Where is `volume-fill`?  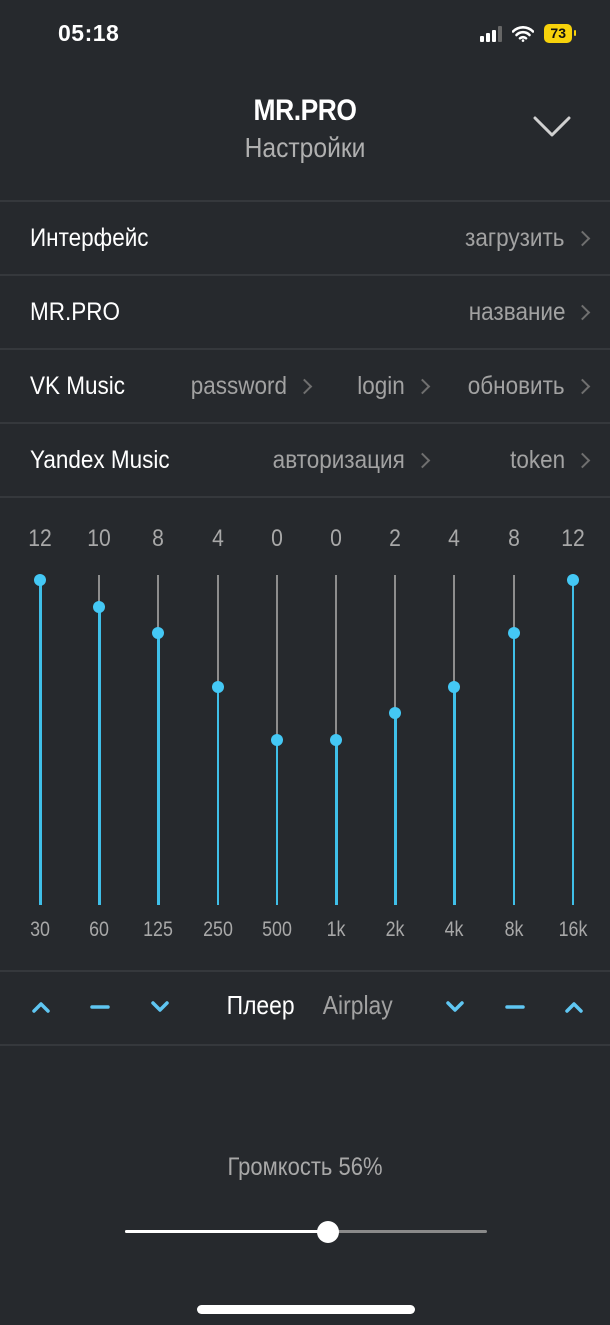 volume-fill is located at coordinates (226, 1231).